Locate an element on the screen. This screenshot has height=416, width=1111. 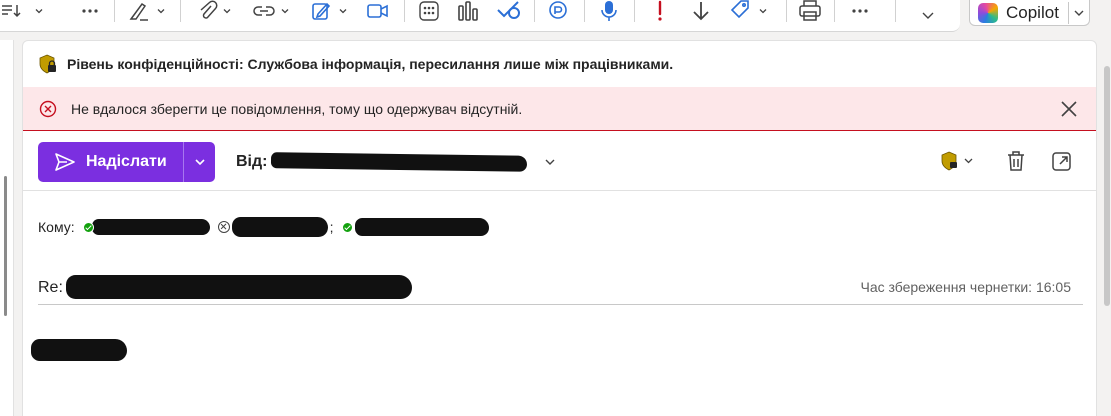
send-icon is located at coordinates (65, 162).